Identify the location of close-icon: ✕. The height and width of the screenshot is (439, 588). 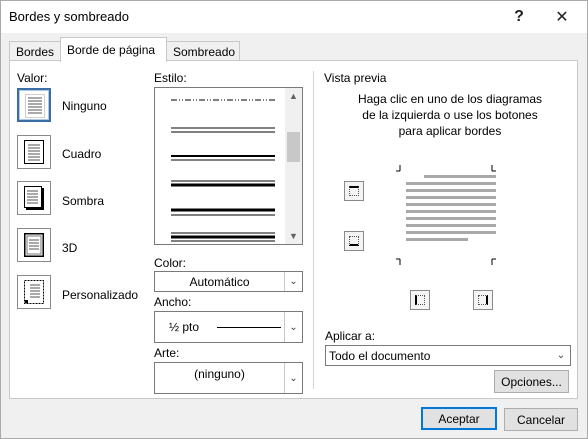
(562, 17).